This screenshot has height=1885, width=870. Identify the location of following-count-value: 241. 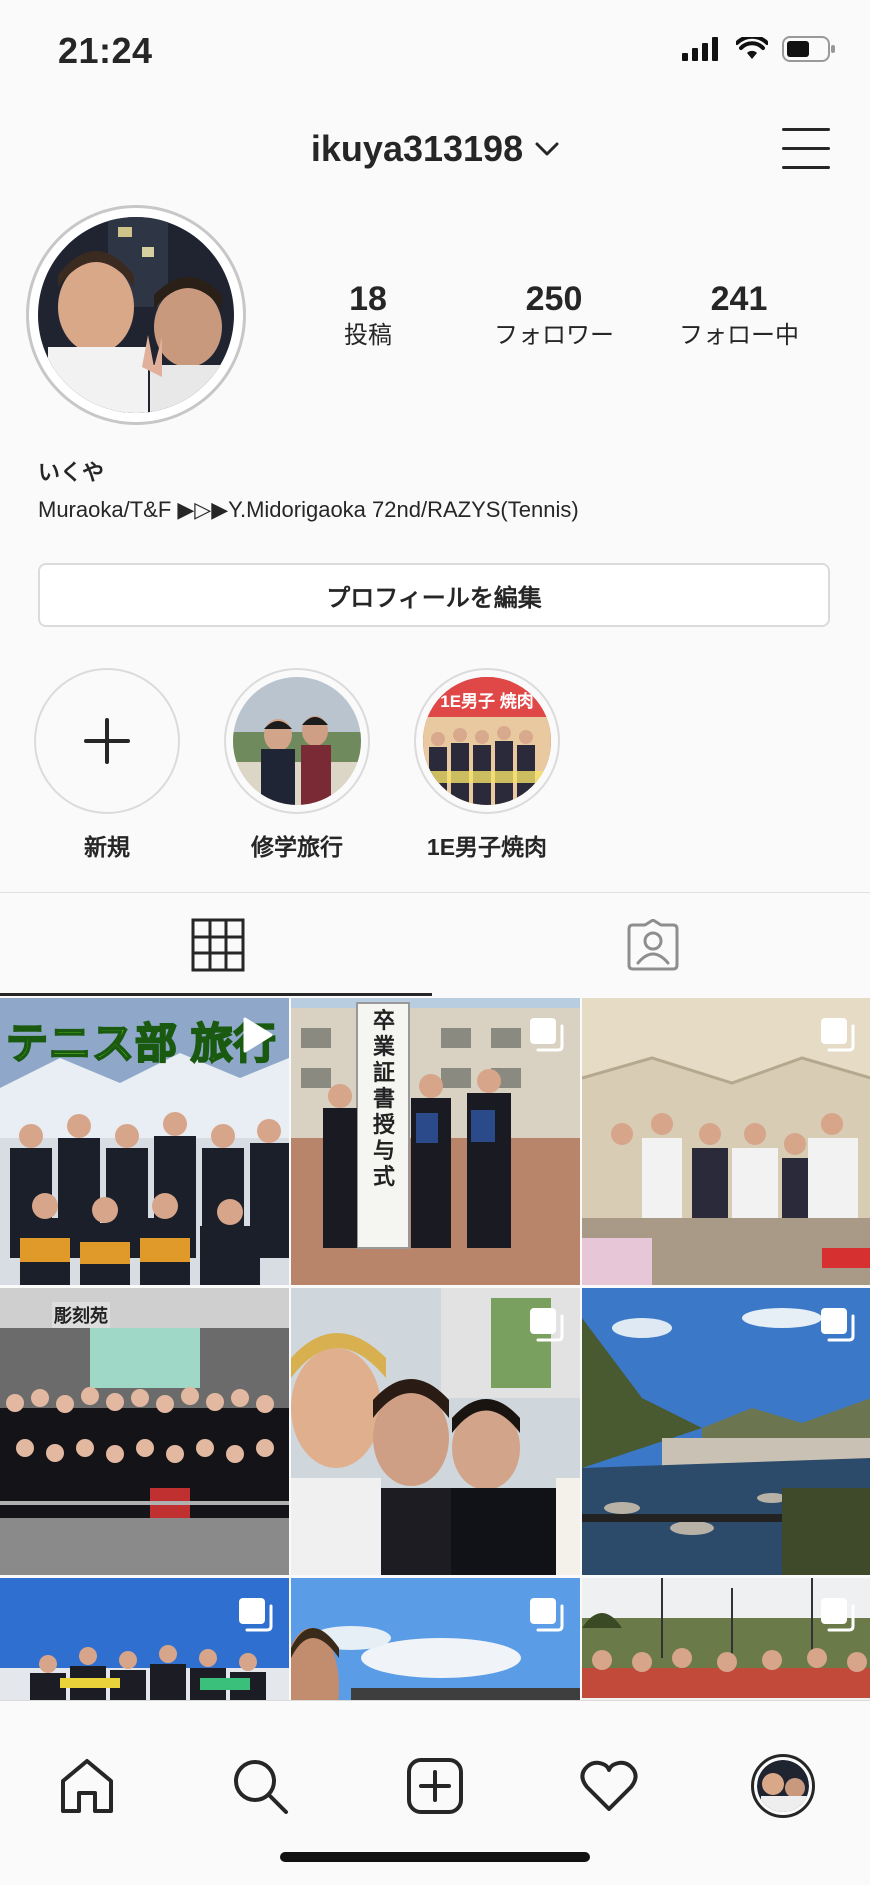
(739, 299).